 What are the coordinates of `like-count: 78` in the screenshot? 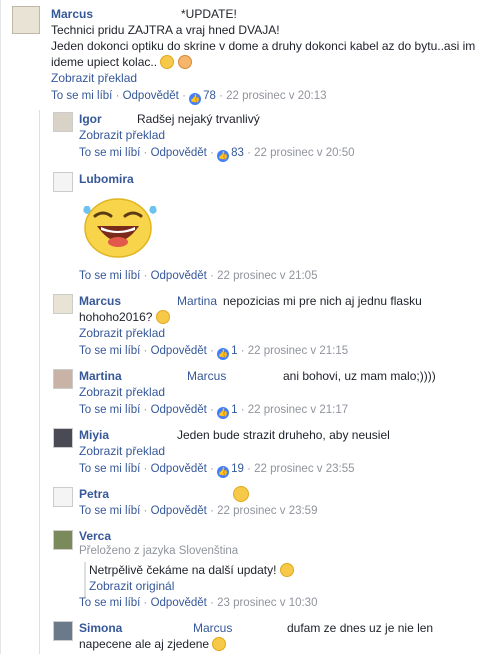 It's located at (209, 96).